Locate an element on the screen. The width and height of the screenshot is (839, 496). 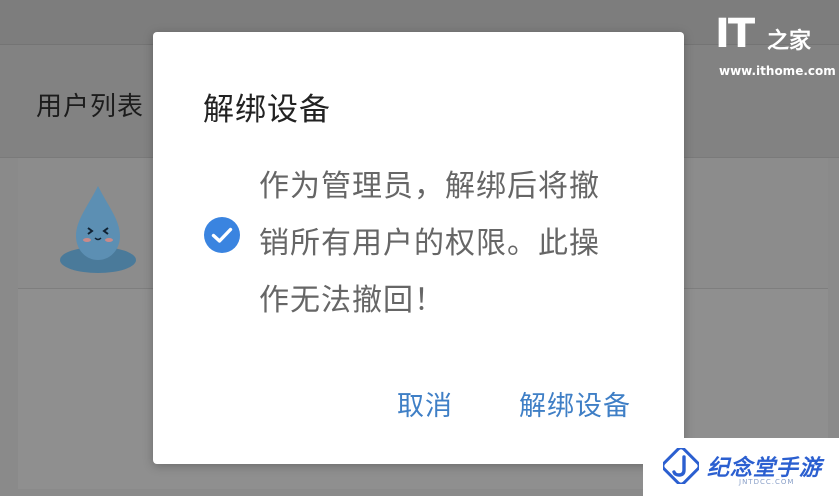
ithome-watermark: IT 之家 www.ithome.com is located at coordinates (775, 46).